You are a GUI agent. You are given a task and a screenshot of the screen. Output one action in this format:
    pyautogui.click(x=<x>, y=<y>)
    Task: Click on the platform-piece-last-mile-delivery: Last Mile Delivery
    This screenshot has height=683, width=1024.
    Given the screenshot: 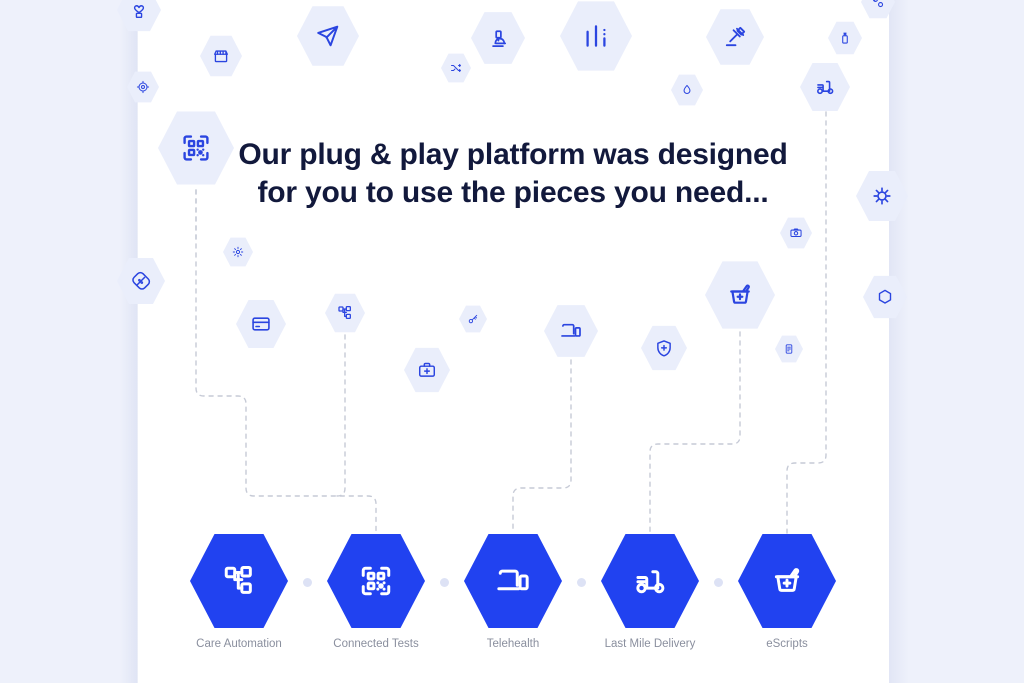 What is the action you would take?
    pyautogui.click(x=650, y=591)
    